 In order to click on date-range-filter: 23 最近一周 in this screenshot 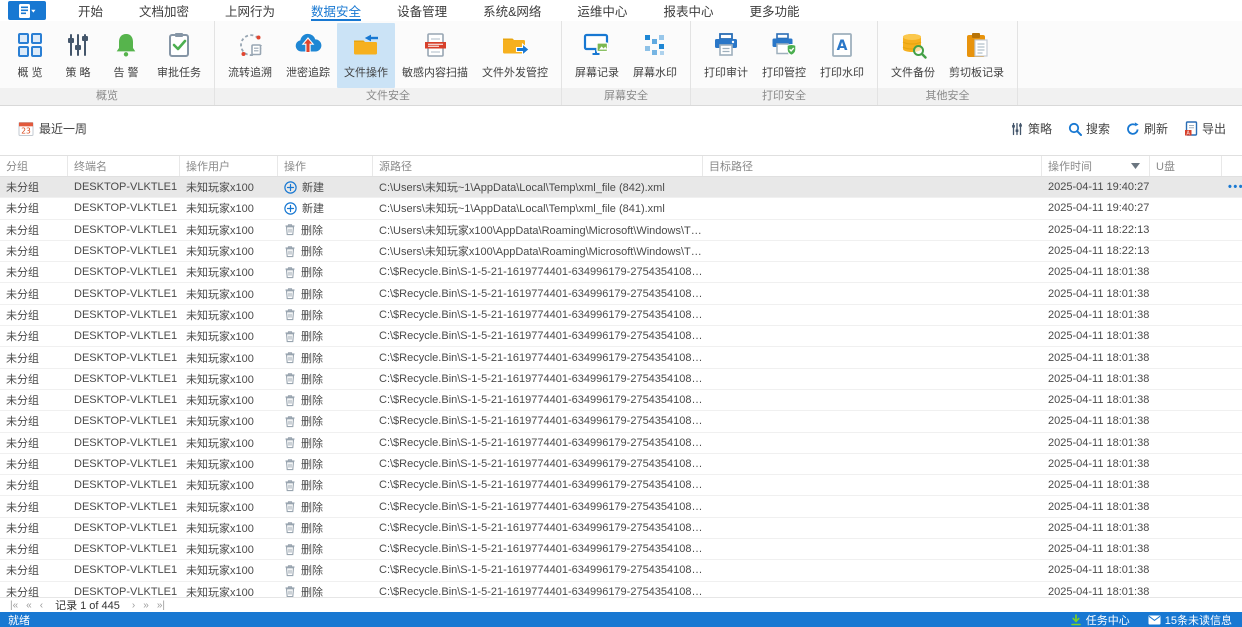, I will do `click(52, 128)`.